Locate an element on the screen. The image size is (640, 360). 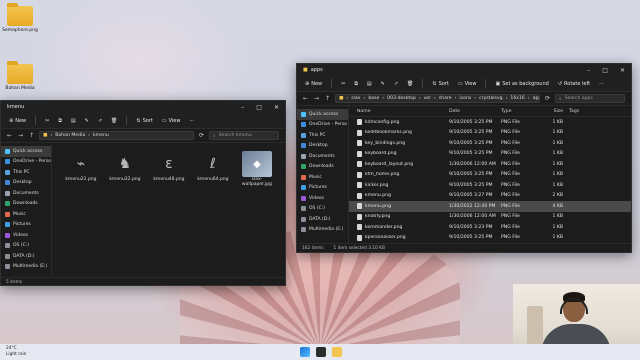
file-tile: ♞ kmenu32.png is located at coordinates (125, 166).